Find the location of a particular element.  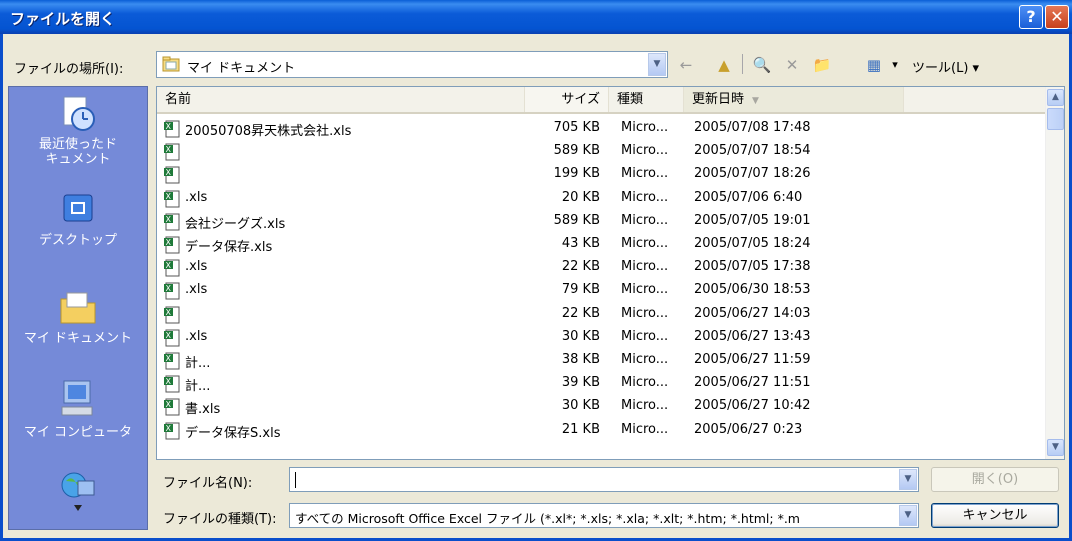

back-icon: ← is located at coordinates (686, 65).